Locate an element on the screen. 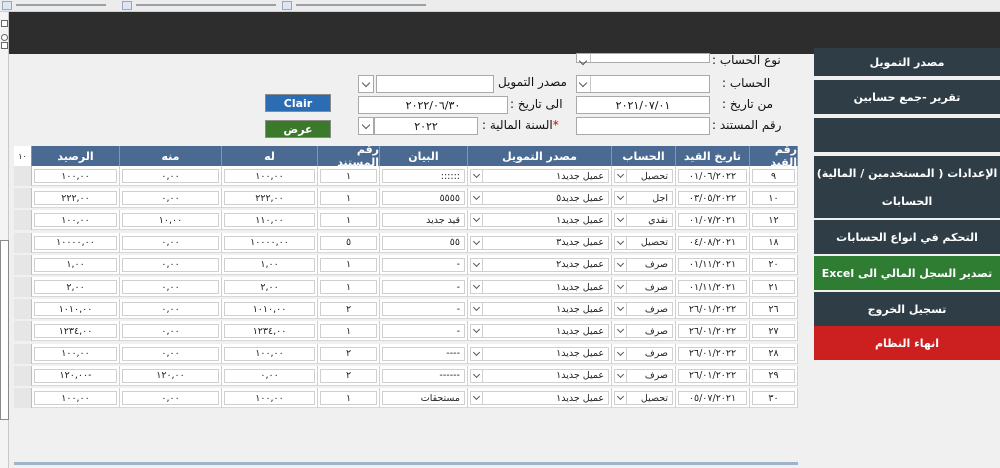  cell-entry-date: ٠٥/٠٧/٢٠٢١ is located at coordinates (713, 398).